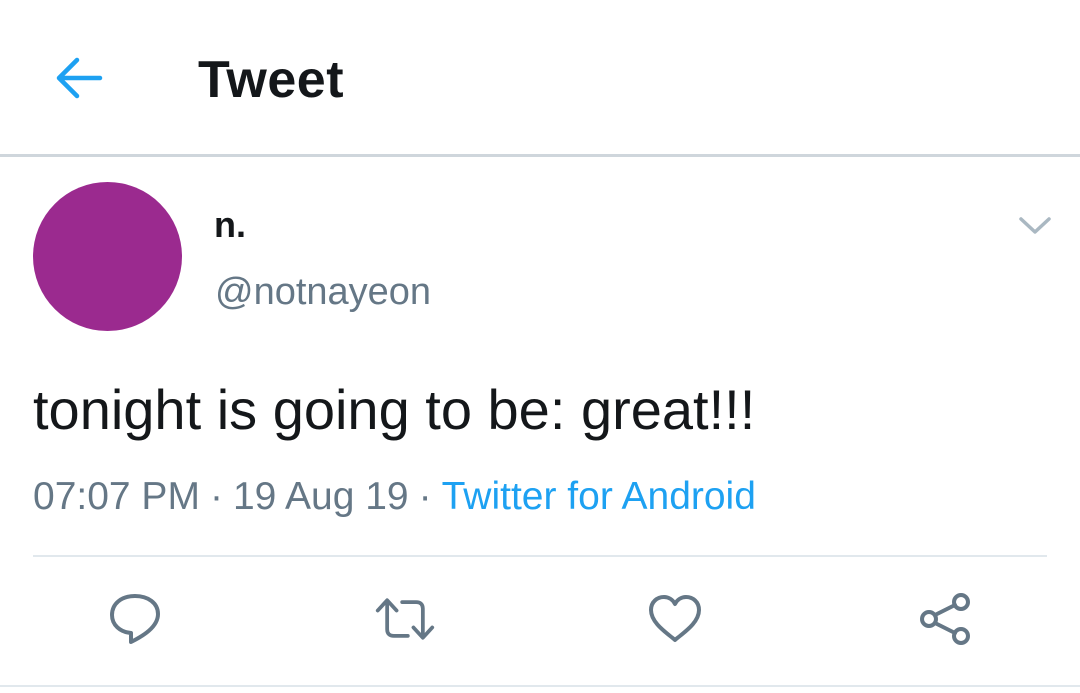  What do you see at coordinates (394, 409) in the screenshot?
I see `tweet-text: tonight is going to be: great!!!` at bounding box center [394, 409].